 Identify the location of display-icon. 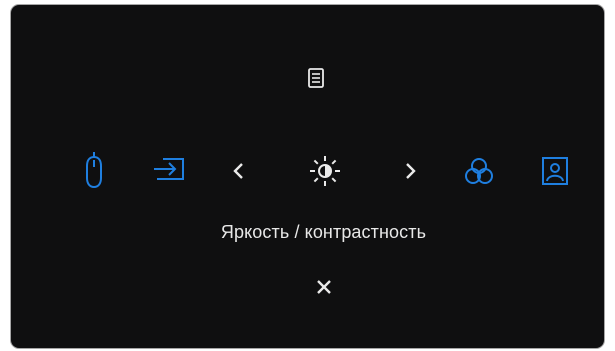
(555, 171).